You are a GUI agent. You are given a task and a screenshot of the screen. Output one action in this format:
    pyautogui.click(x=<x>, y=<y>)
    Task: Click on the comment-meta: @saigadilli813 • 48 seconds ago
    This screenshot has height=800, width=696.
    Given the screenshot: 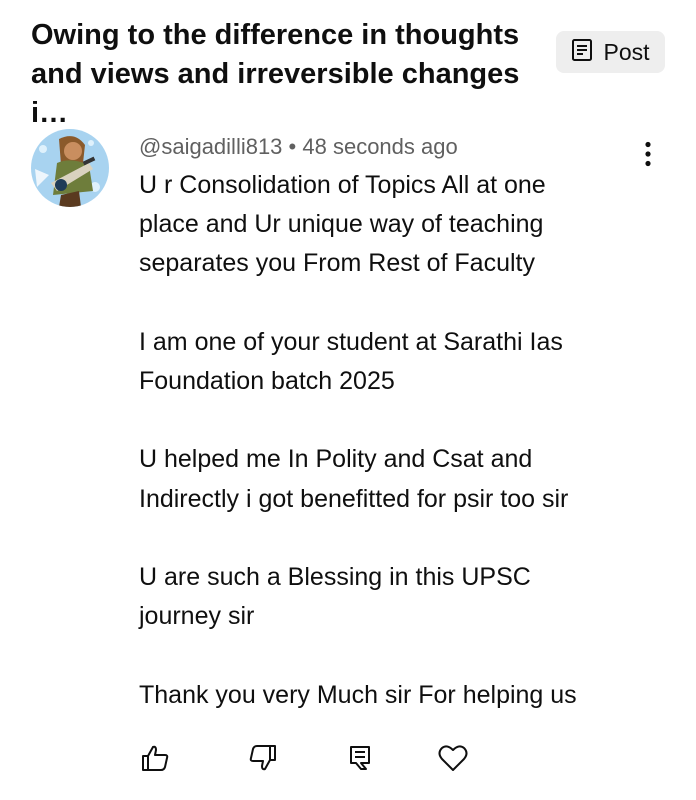 What is the action you would take?
    pyautogui.click(x=298, y=147)
    